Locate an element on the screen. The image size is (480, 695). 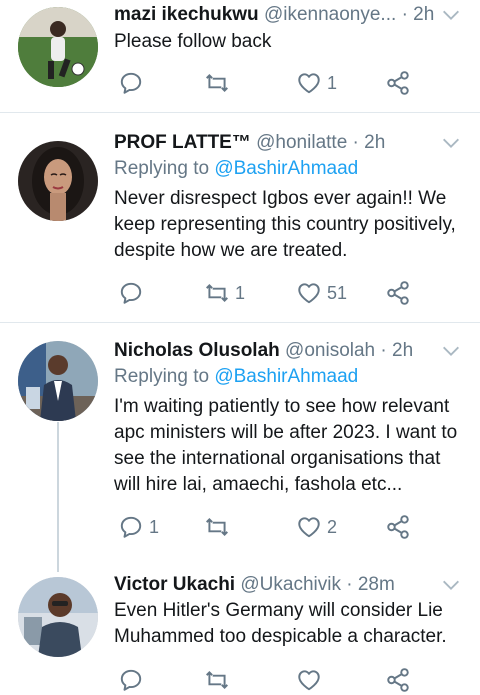
display-name: Nicholas Olusolah is located at coordinates (197, 350).